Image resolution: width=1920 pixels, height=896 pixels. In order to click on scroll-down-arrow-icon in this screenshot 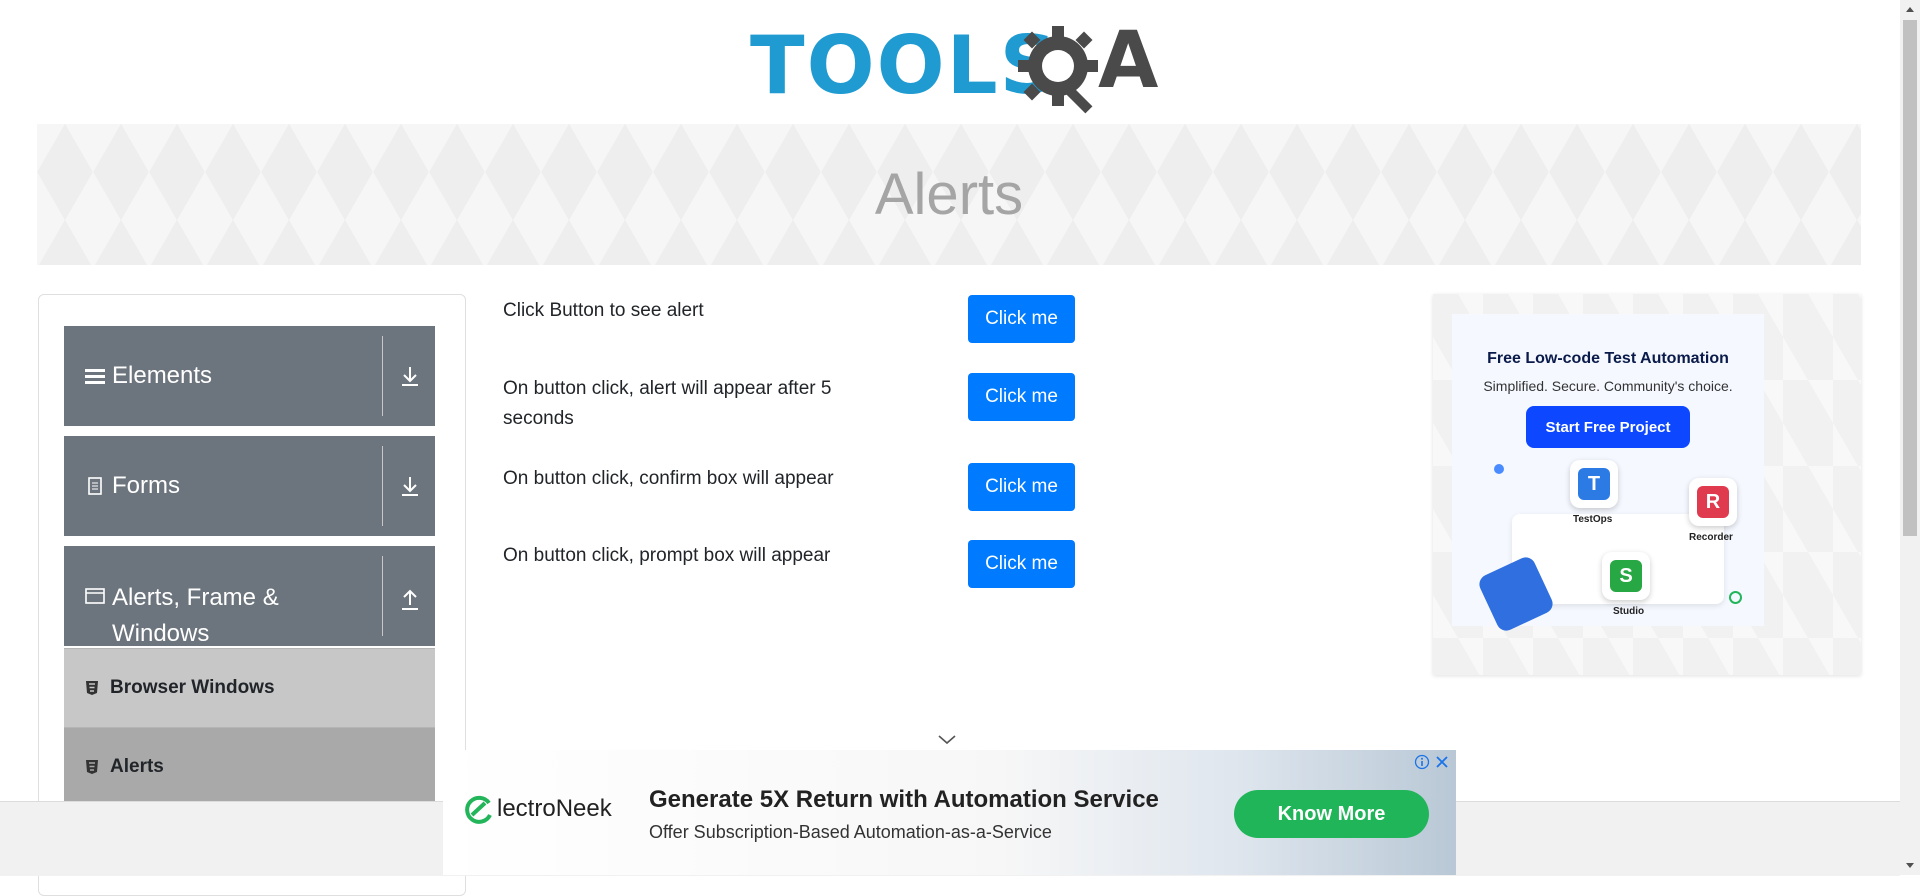, I will do `click(1910, 866)`.